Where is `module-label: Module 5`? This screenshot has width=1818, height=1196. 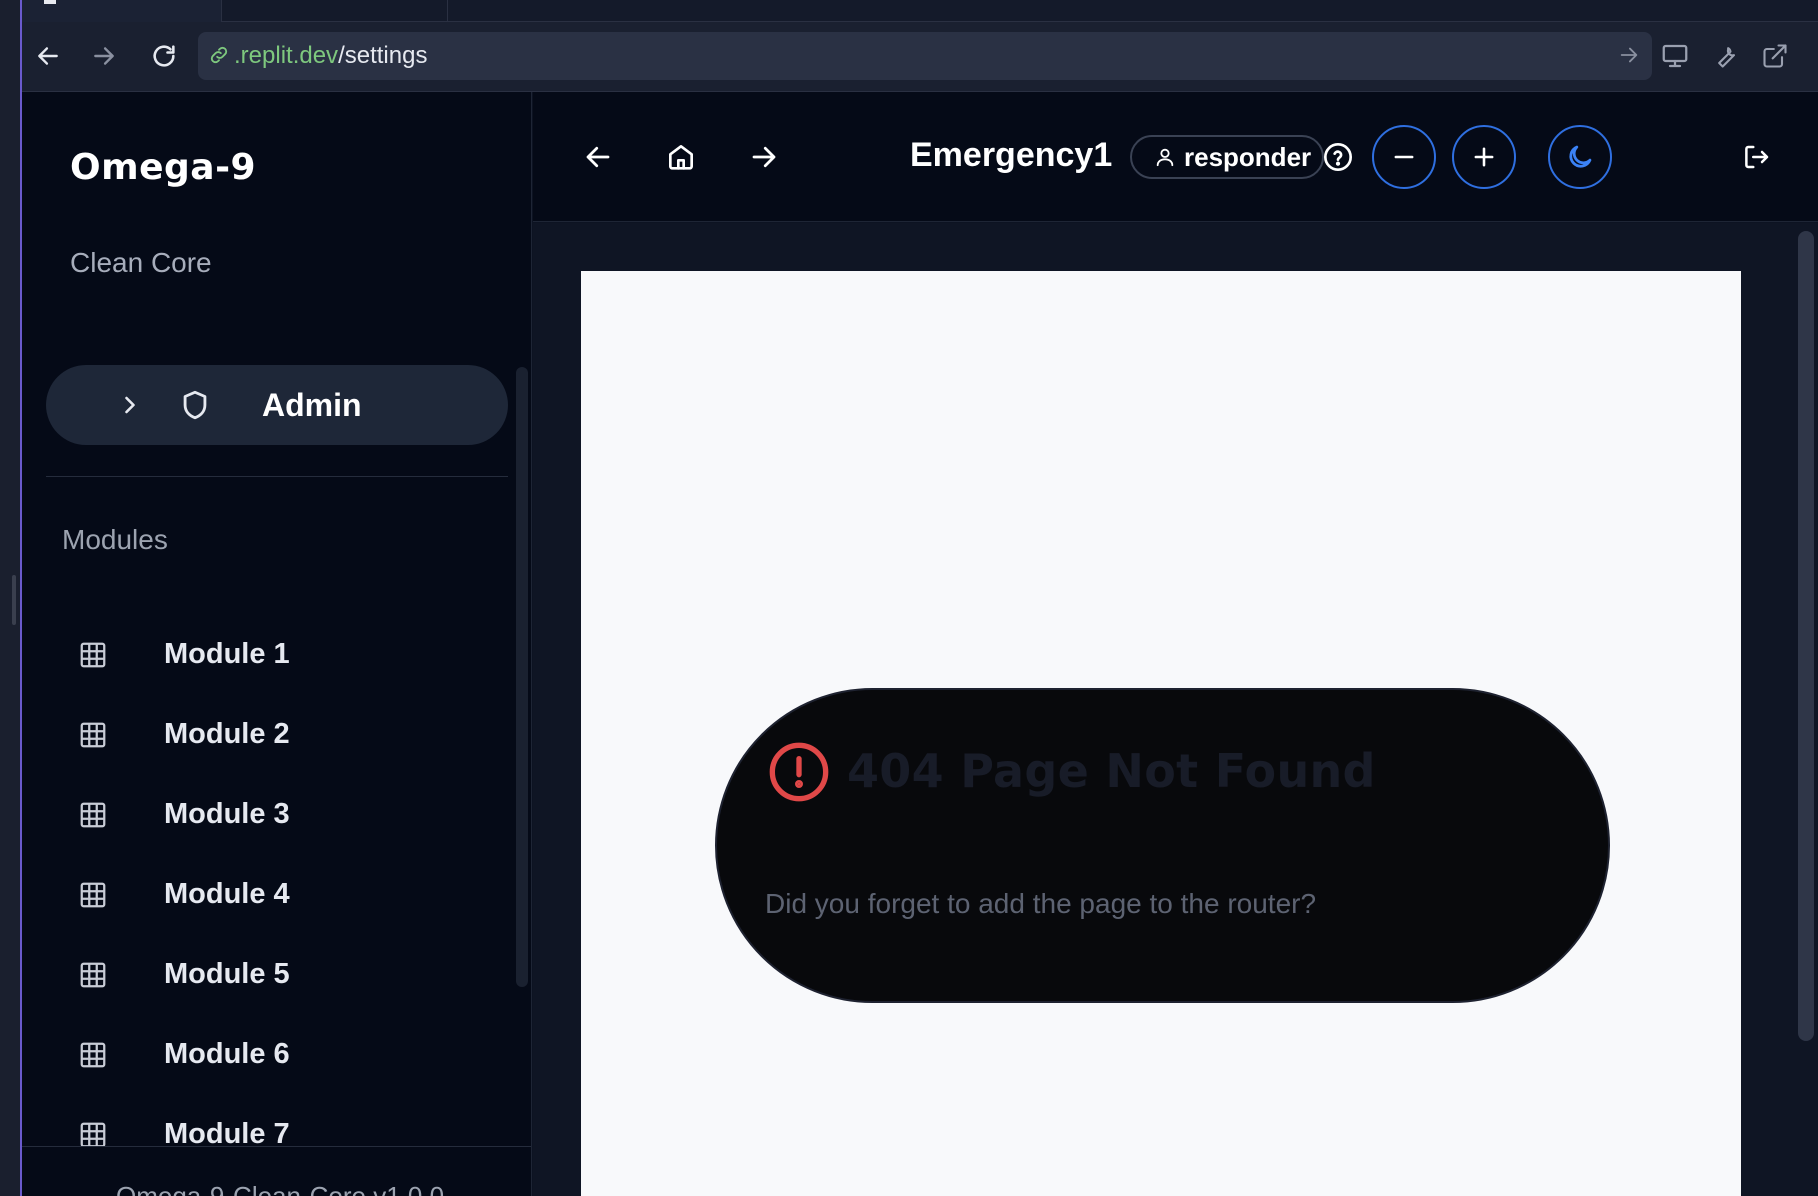 module-label: Module 5 is located at coordinates (227, 974).